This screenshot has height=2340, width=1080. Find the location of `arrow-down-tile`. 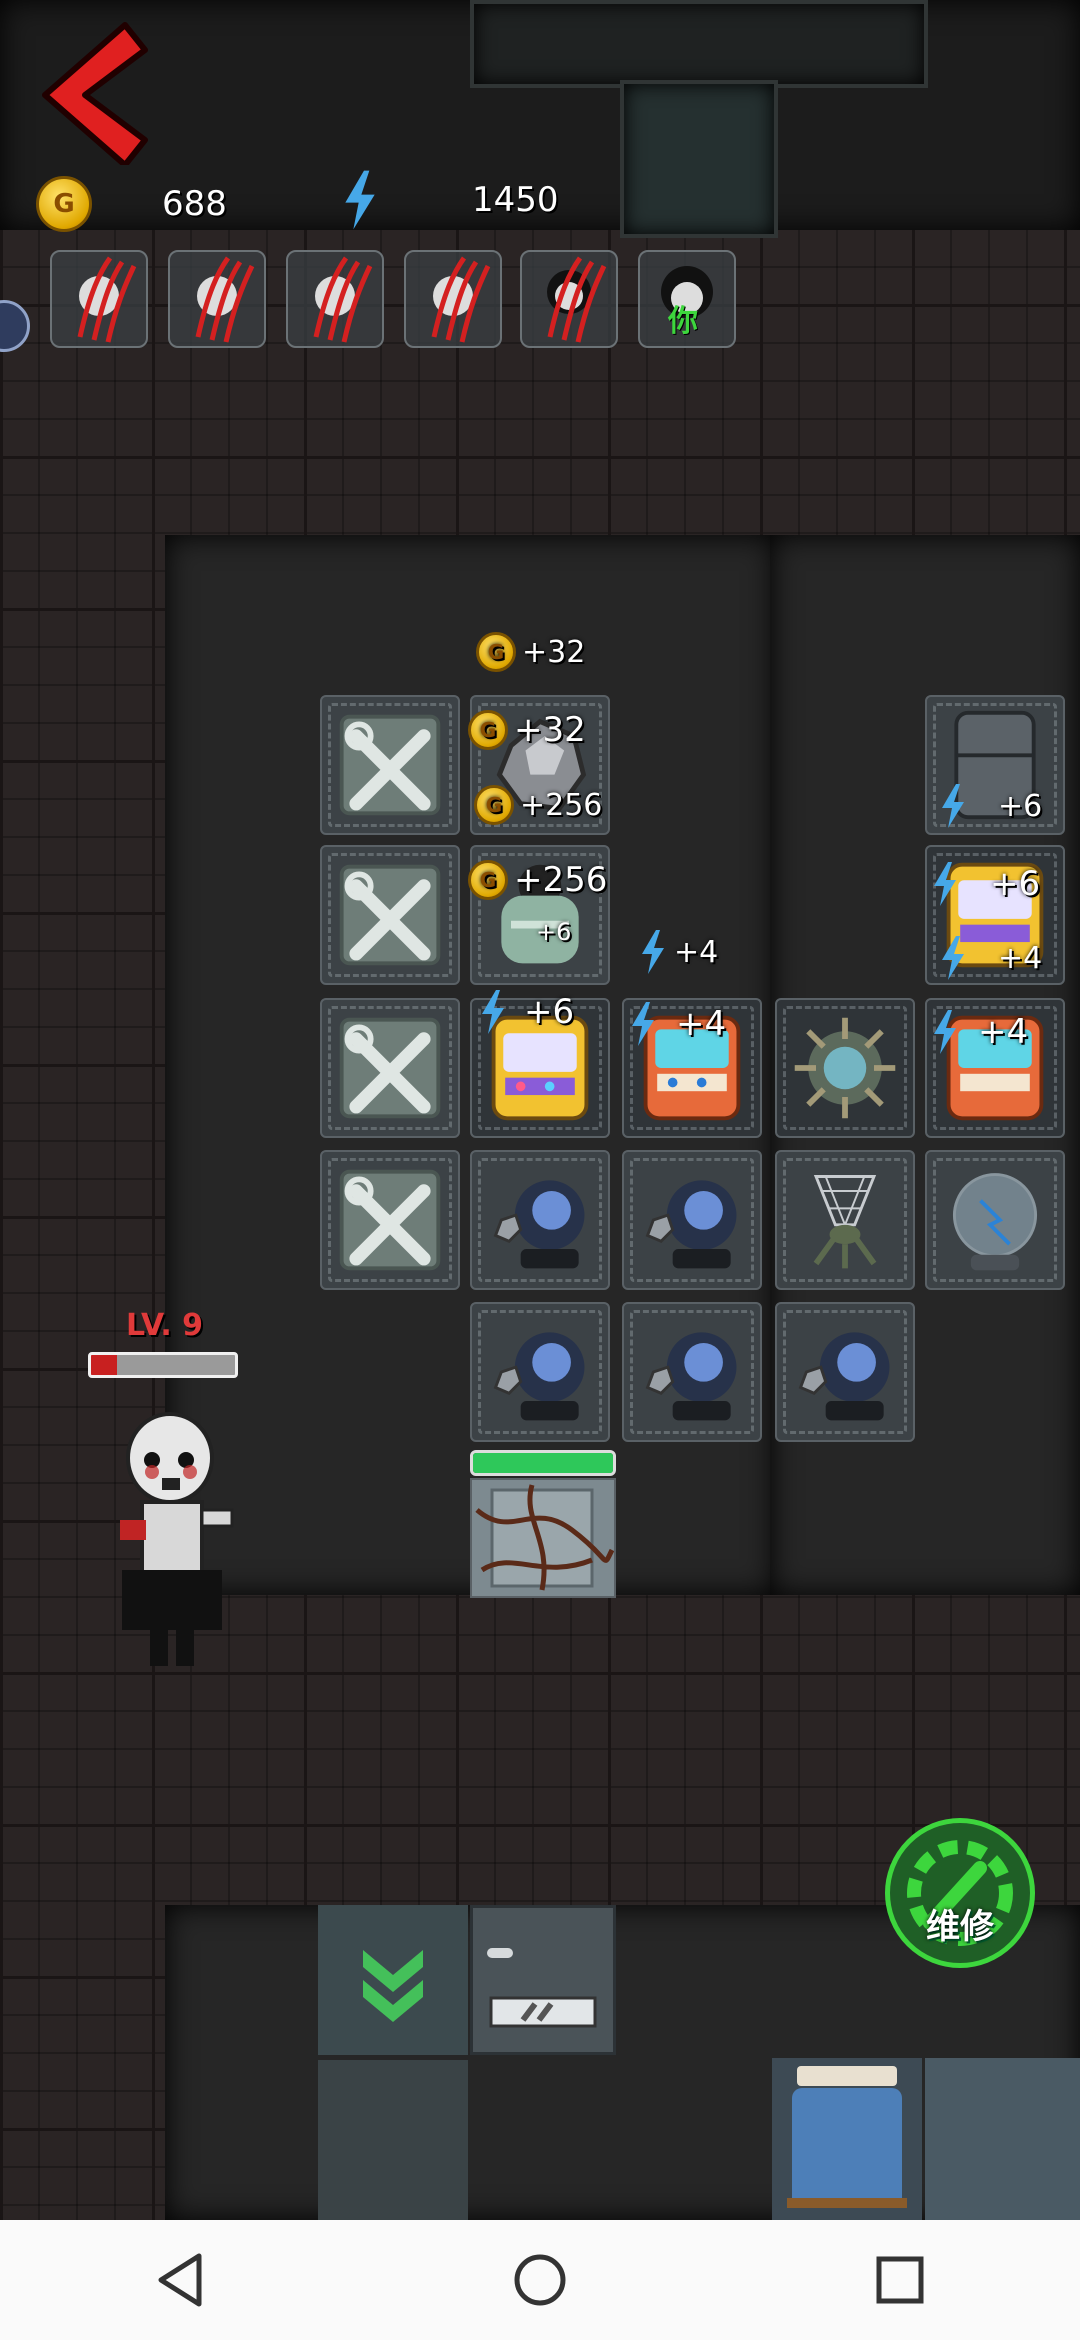

arrow-down-tile is located at coordinates (393, 1980).